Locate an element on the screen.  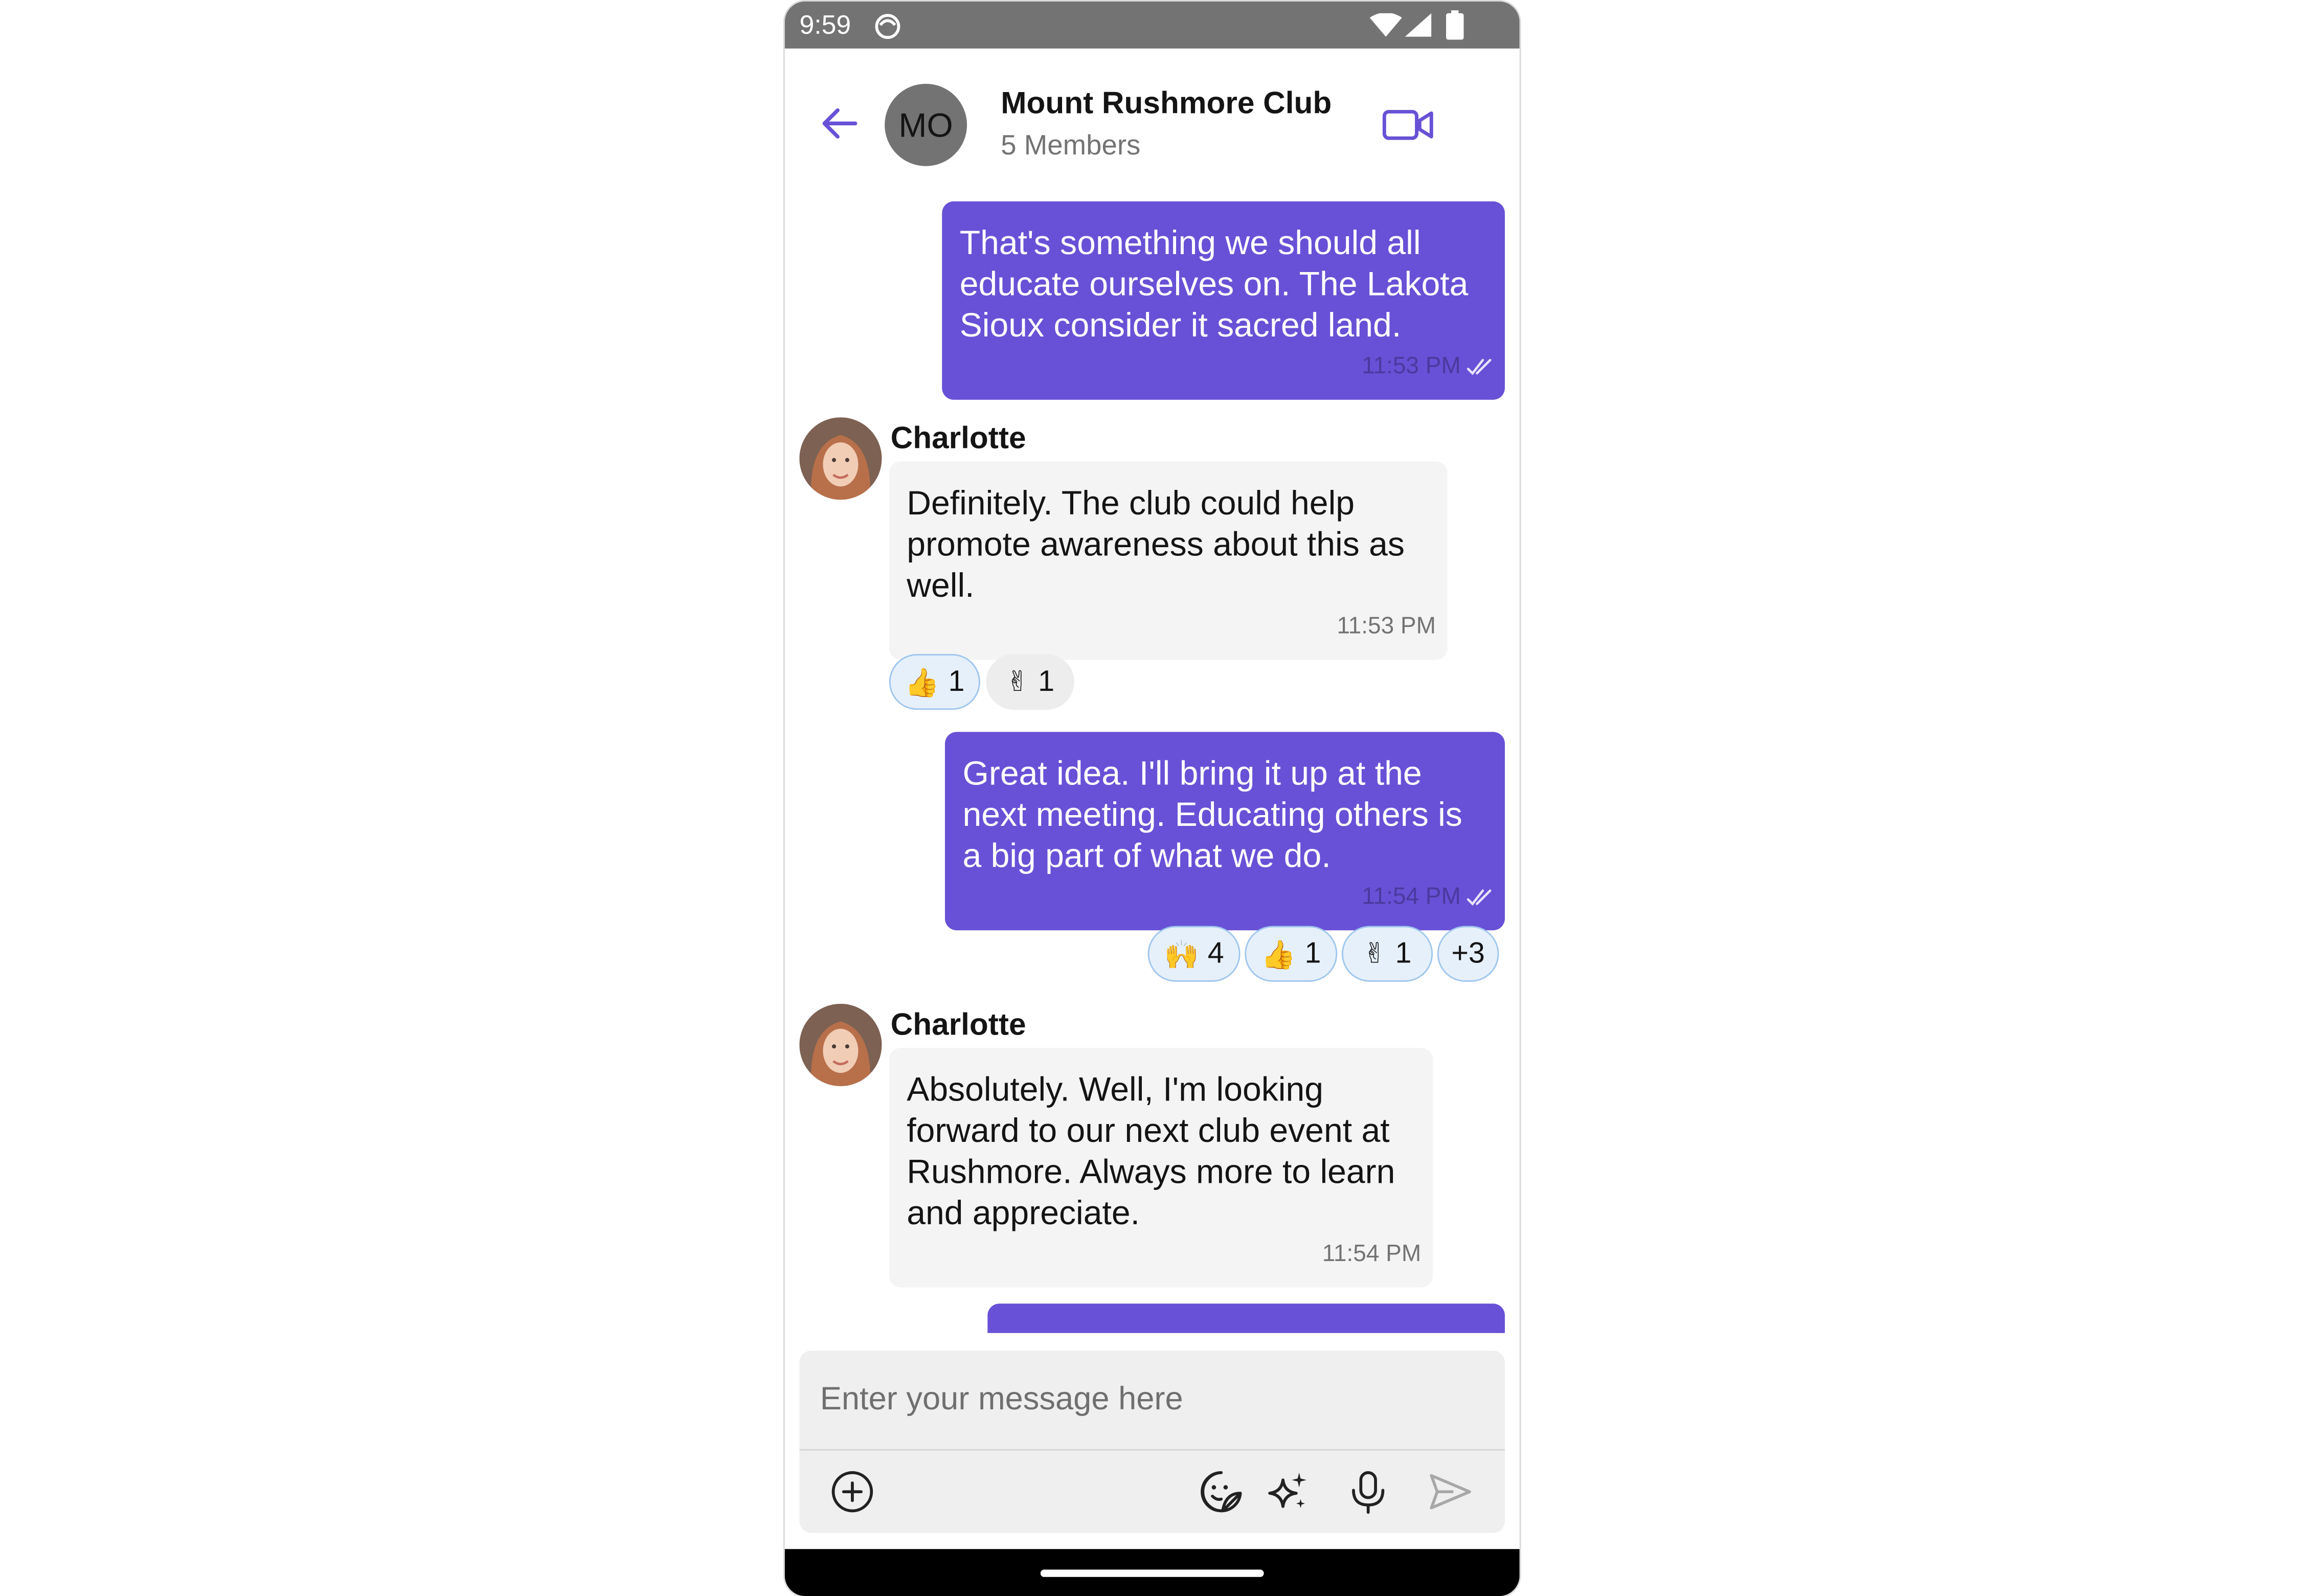
message-text-line: Definitely. The club could help is located at coordinates (1131, 503).